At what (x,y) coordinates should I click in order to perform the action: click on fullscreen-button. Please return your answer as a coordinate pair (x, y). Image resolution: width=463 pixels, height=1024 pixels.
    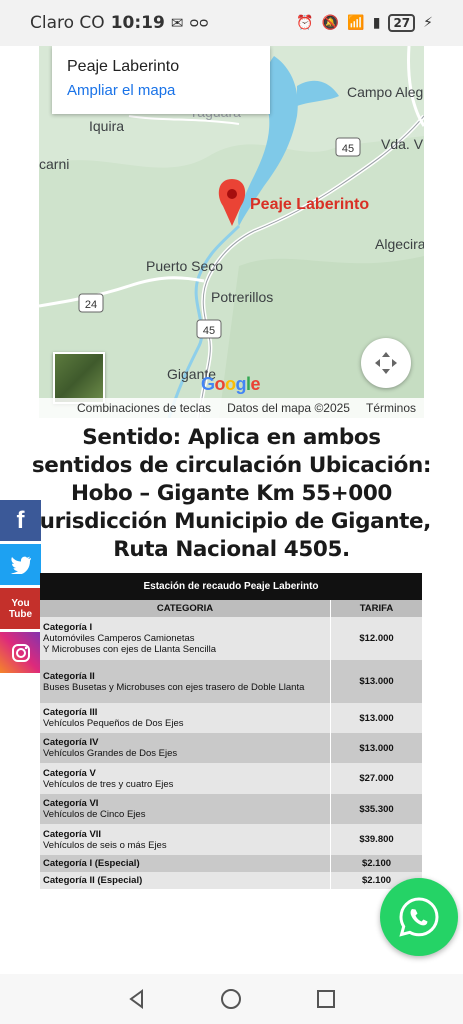
    Looking at the image, I should click on (386, 363).